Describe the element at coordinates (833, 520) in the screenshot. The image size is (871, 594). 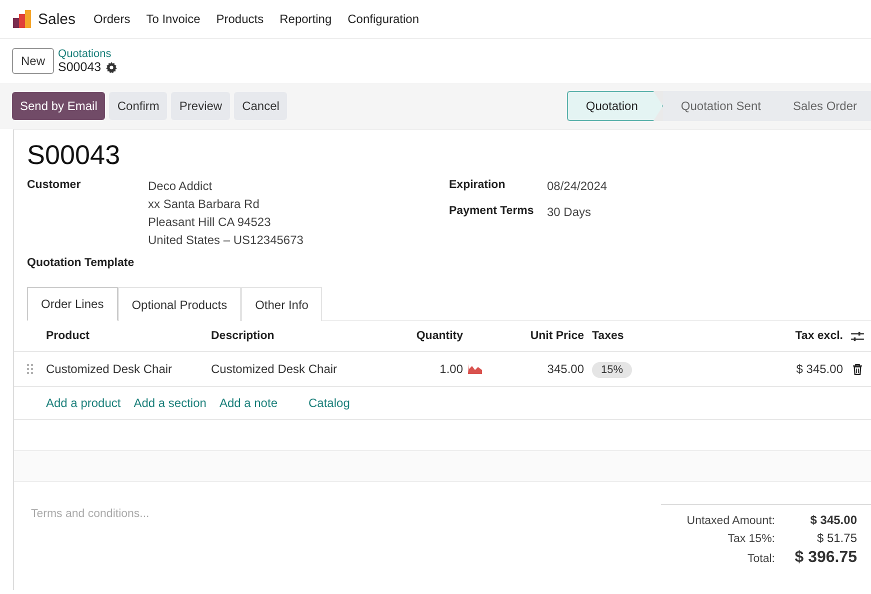
I see `total-value: $ 345.00` at that location.